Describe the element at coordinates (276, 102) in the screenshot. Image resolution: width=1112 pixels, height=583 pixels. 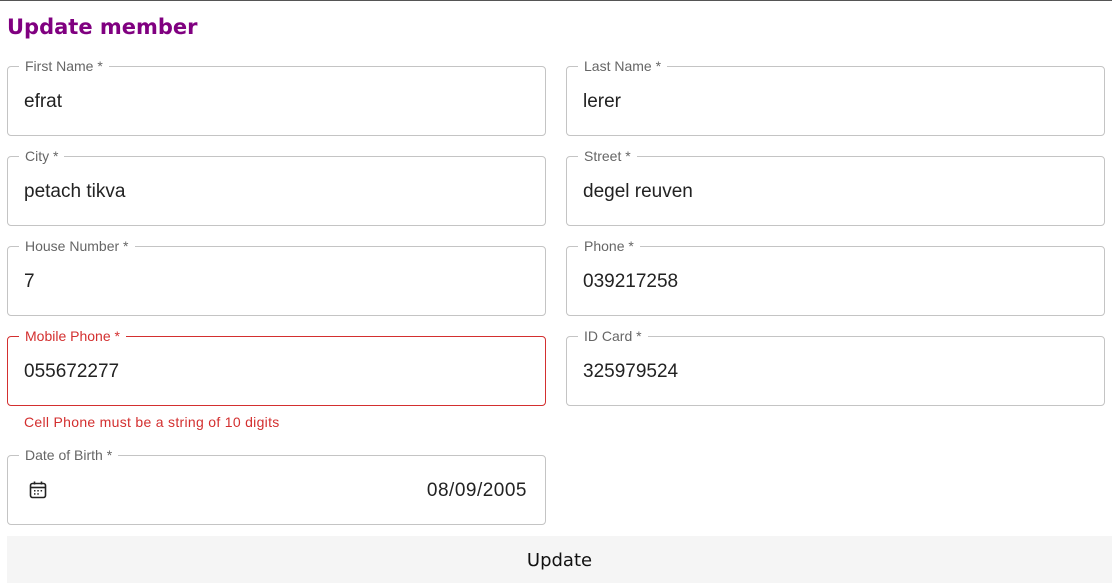
I see `first-name-input` at that location.